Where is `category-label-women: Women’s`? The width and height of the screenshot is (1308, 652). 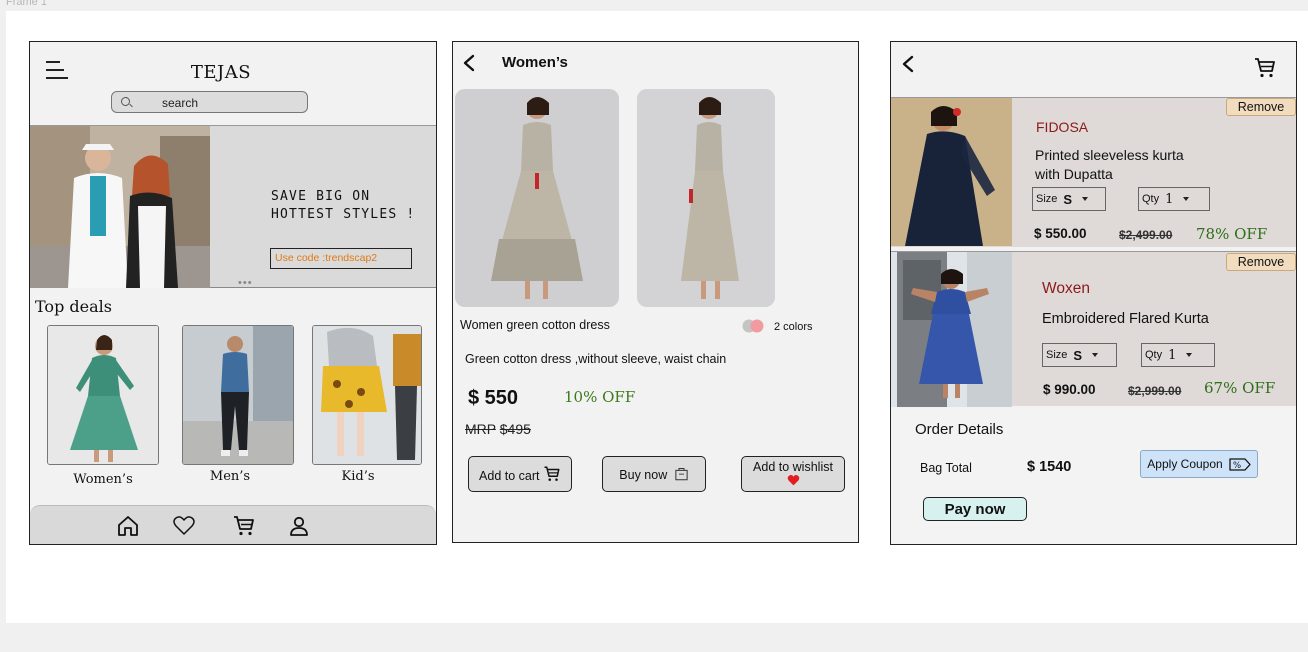
category-label-women: Women’s is located at coordinates (103, 479).